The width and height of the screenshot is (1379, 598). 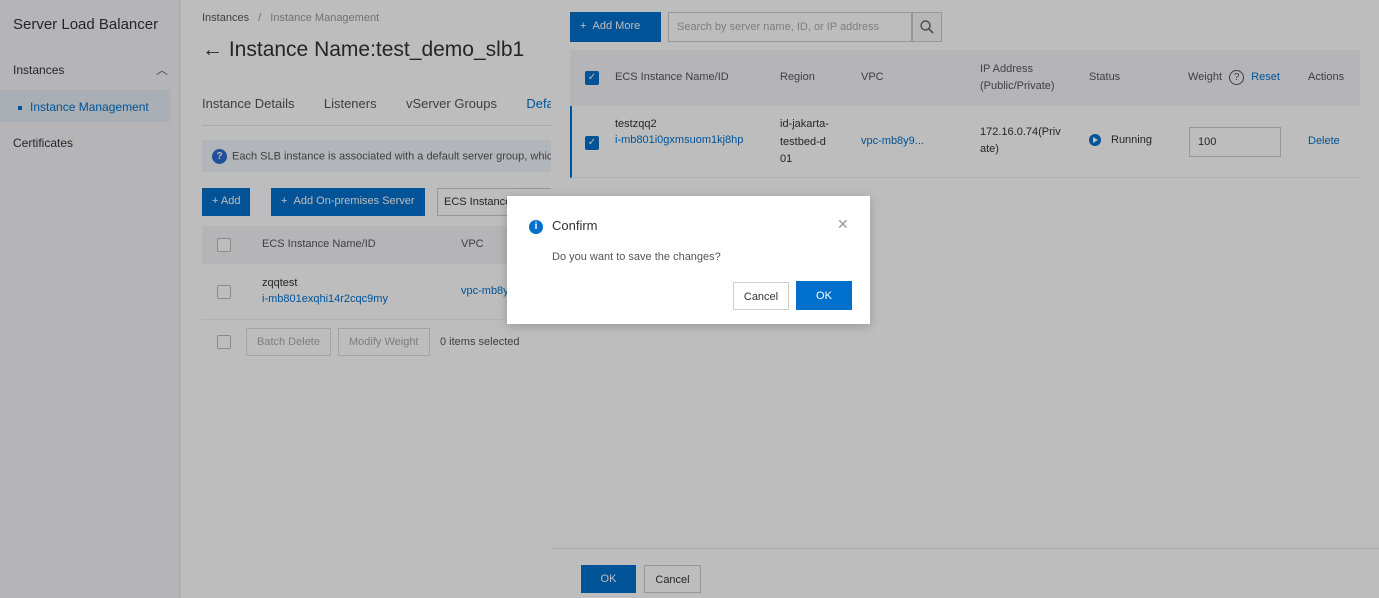 What do you see at coordinates (761, 296) in the screenshot?
I see `cancel-button: Cancel` at bounding box center [761, 296].